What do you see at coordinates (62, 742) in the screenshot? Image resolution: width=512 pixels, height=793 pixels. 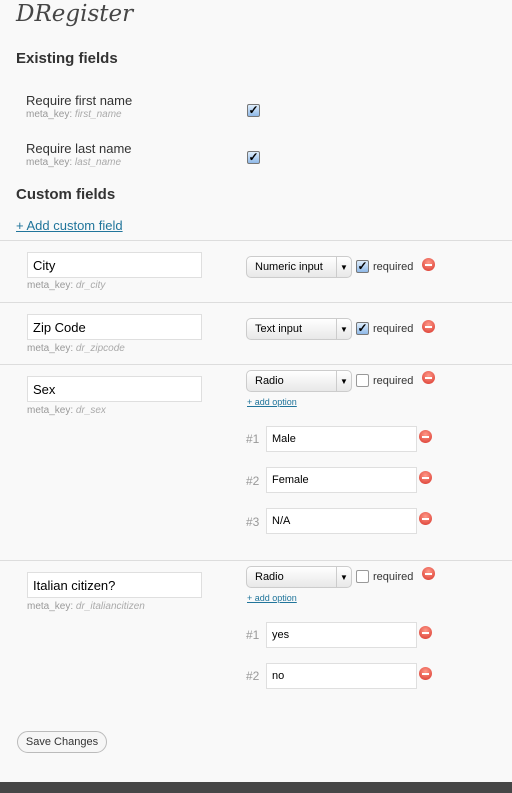 I see `save-changes-button: Save Changes` at bounding box center [62, 742].